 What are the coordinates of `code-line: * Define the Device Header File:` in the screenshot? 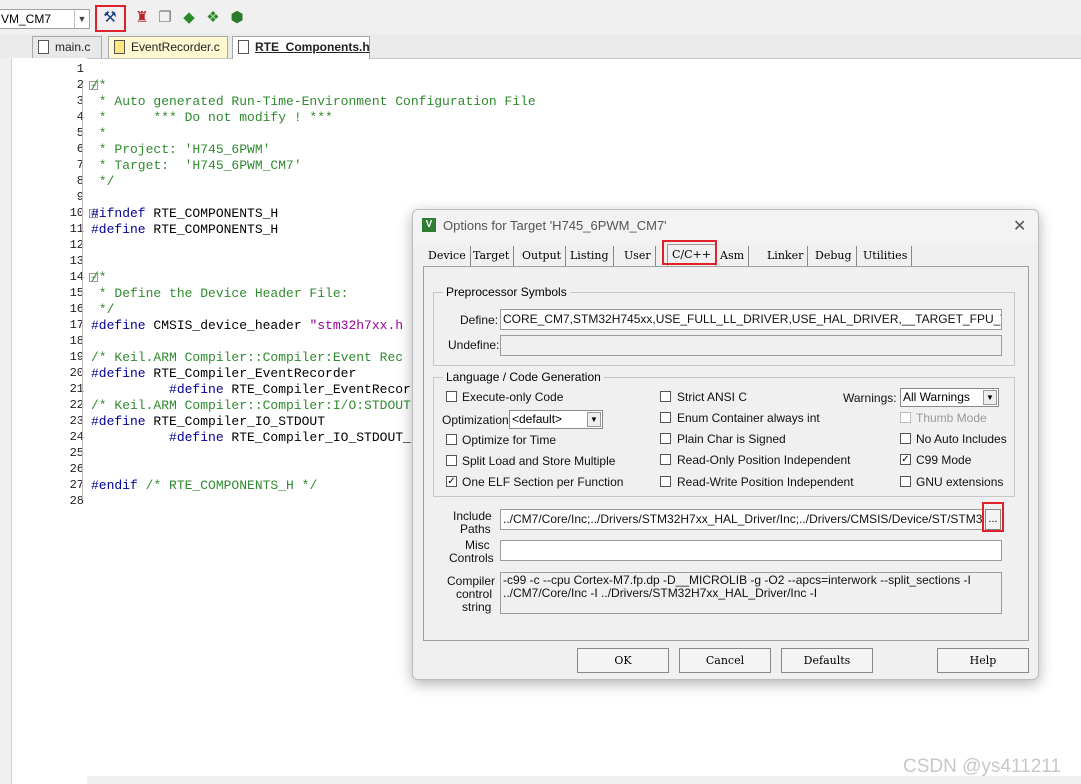 It's located at (220, 293).